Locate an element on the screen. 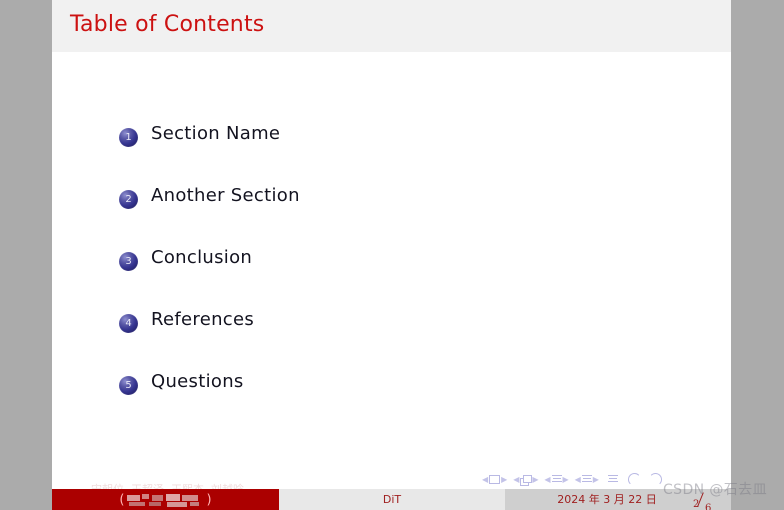 This screenshot has width=784, height=510. slide-box-icon is located at coordinates (495, 479).